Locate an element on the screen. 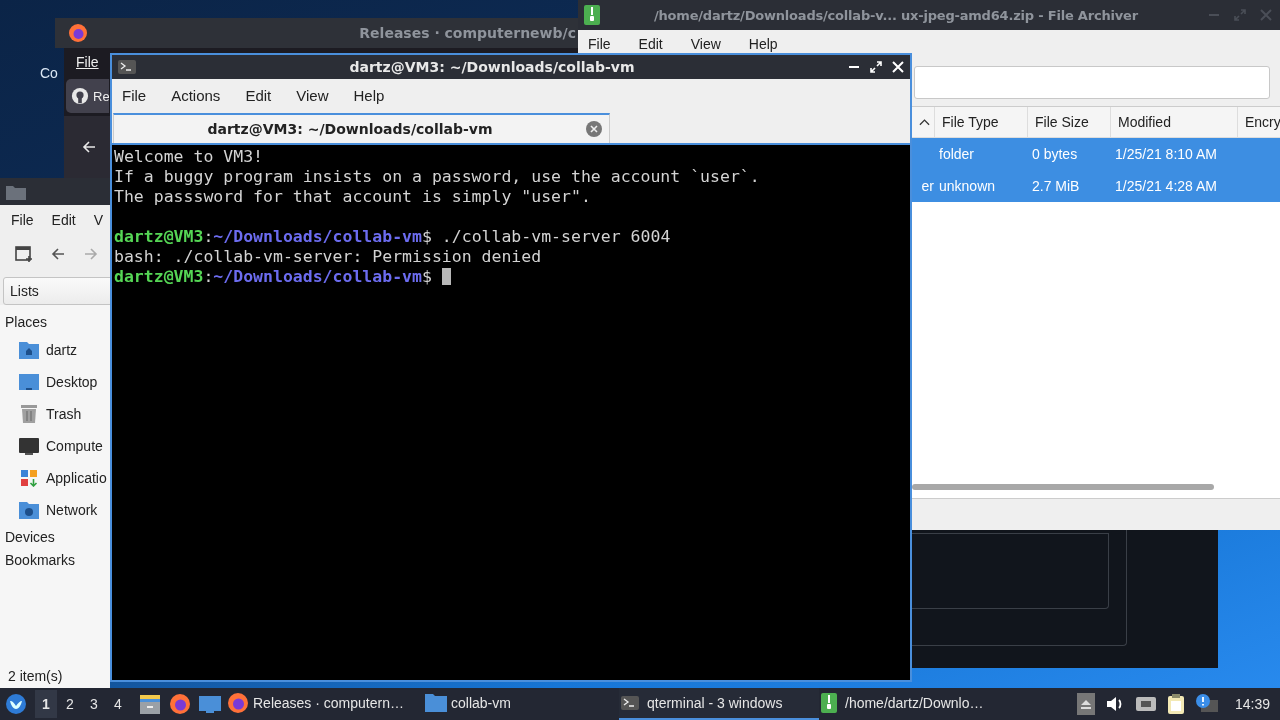  menu-item: Actions is located at coordinates (196, 95).